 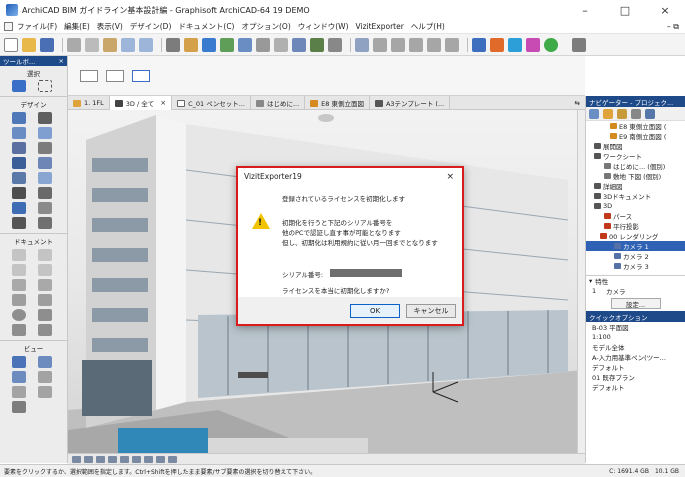 I want to click on tab-1fl: 1. 1FL, so click(x=89, y=103).